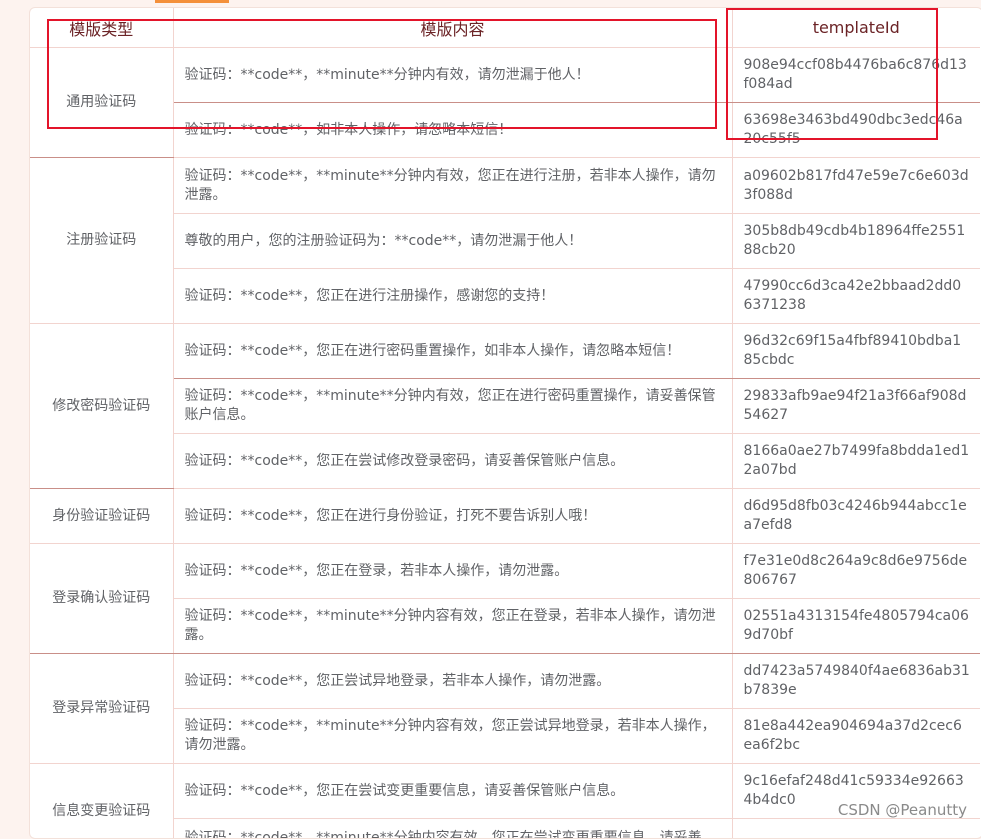  Describe the element at coordinates (856, 75) in the screenshot. I see `template-id-cell: 908e94ccf08b4476ba6c876d13f084ad` at that location.